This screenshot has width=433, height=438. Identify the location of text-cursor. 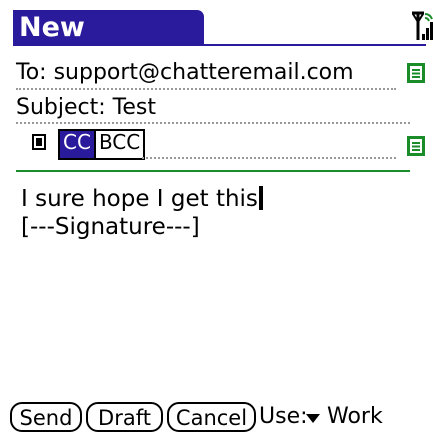
(260, 198).